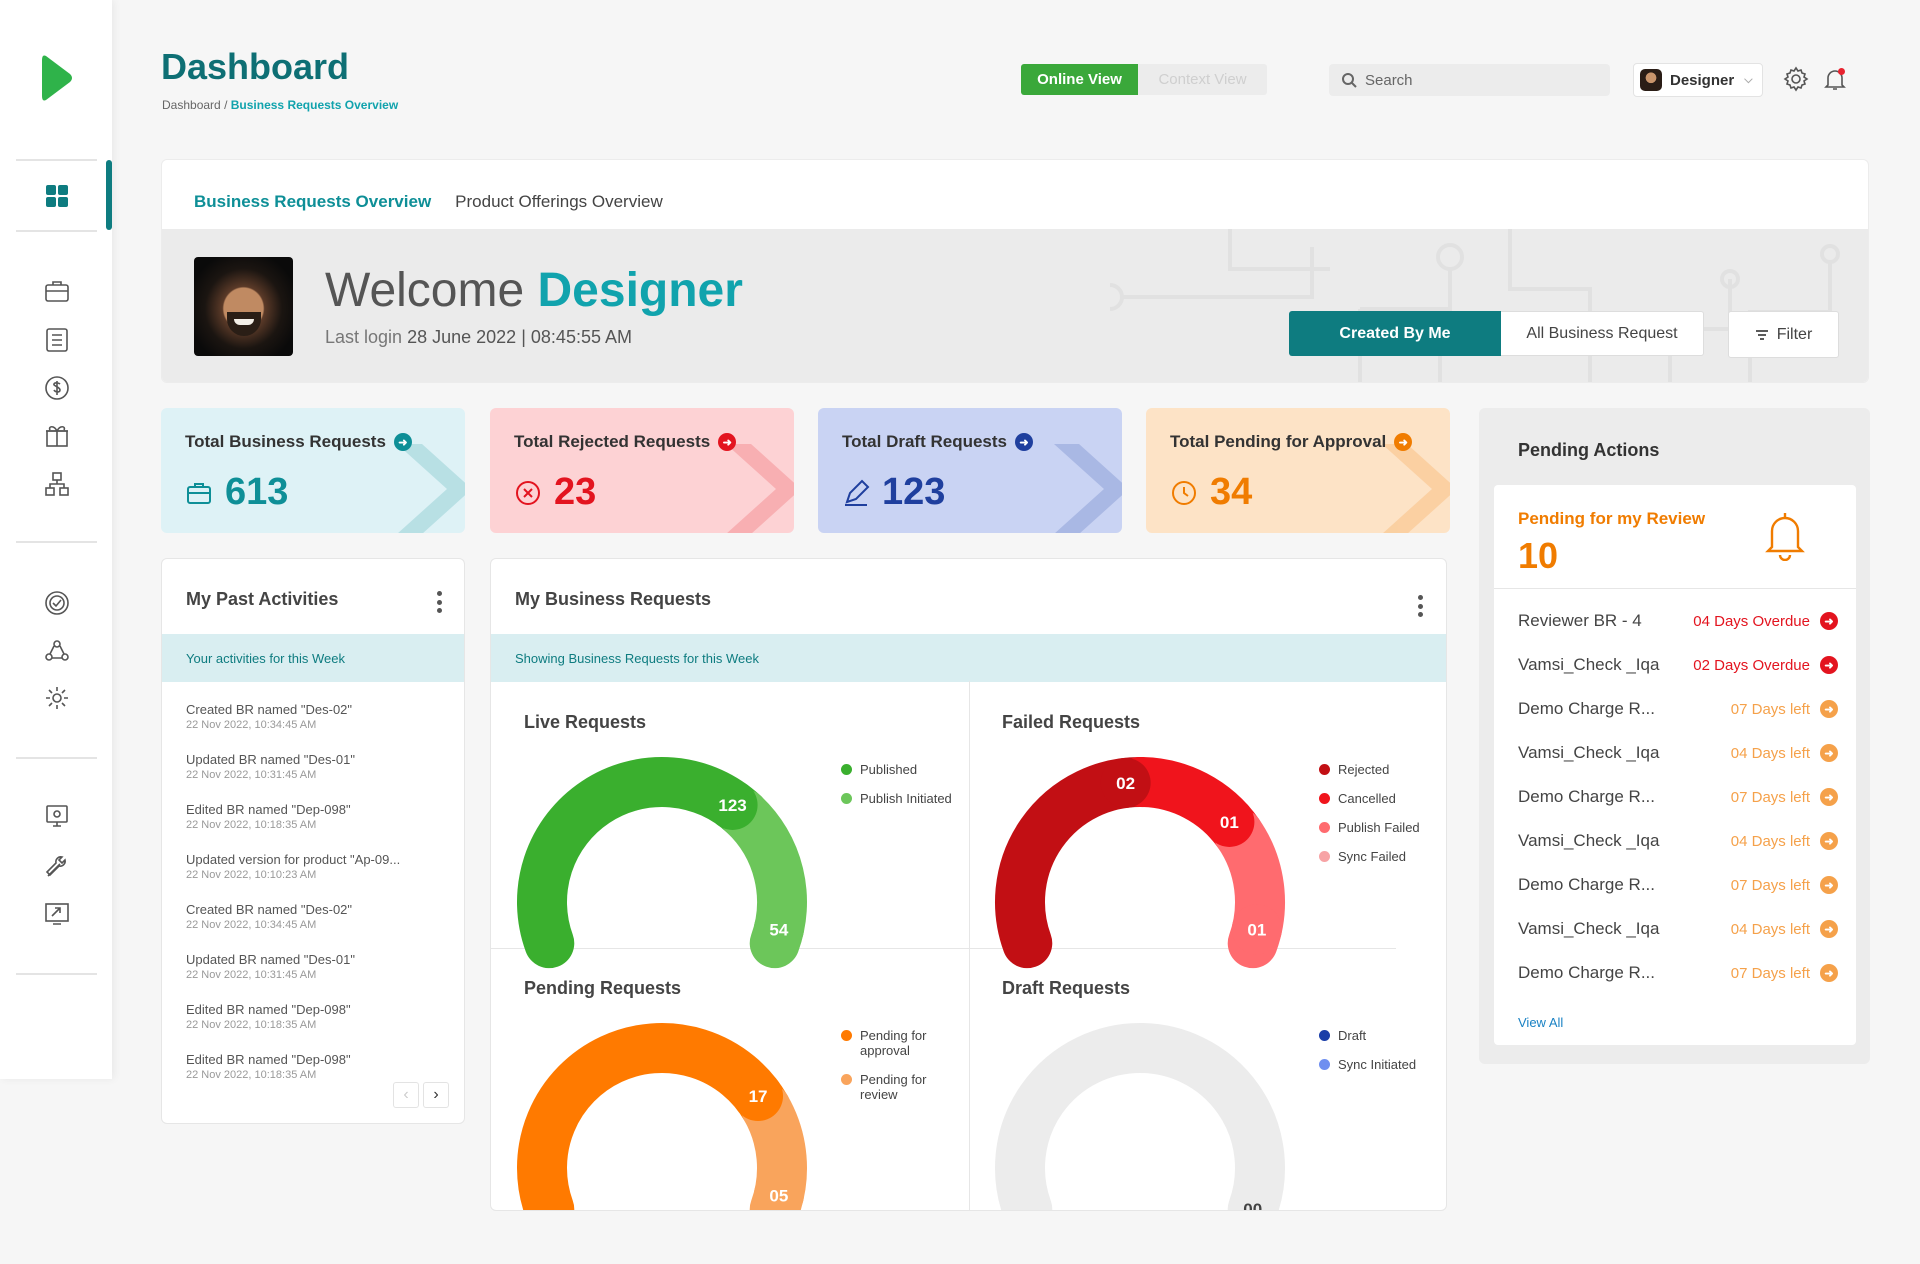 The height and width of the screenshot is (1264, 1920). What do you see at coordinates (901, 1087) in the screenshot?
I see `legend-item: Pending for review` at bounding box center [901, 1087].